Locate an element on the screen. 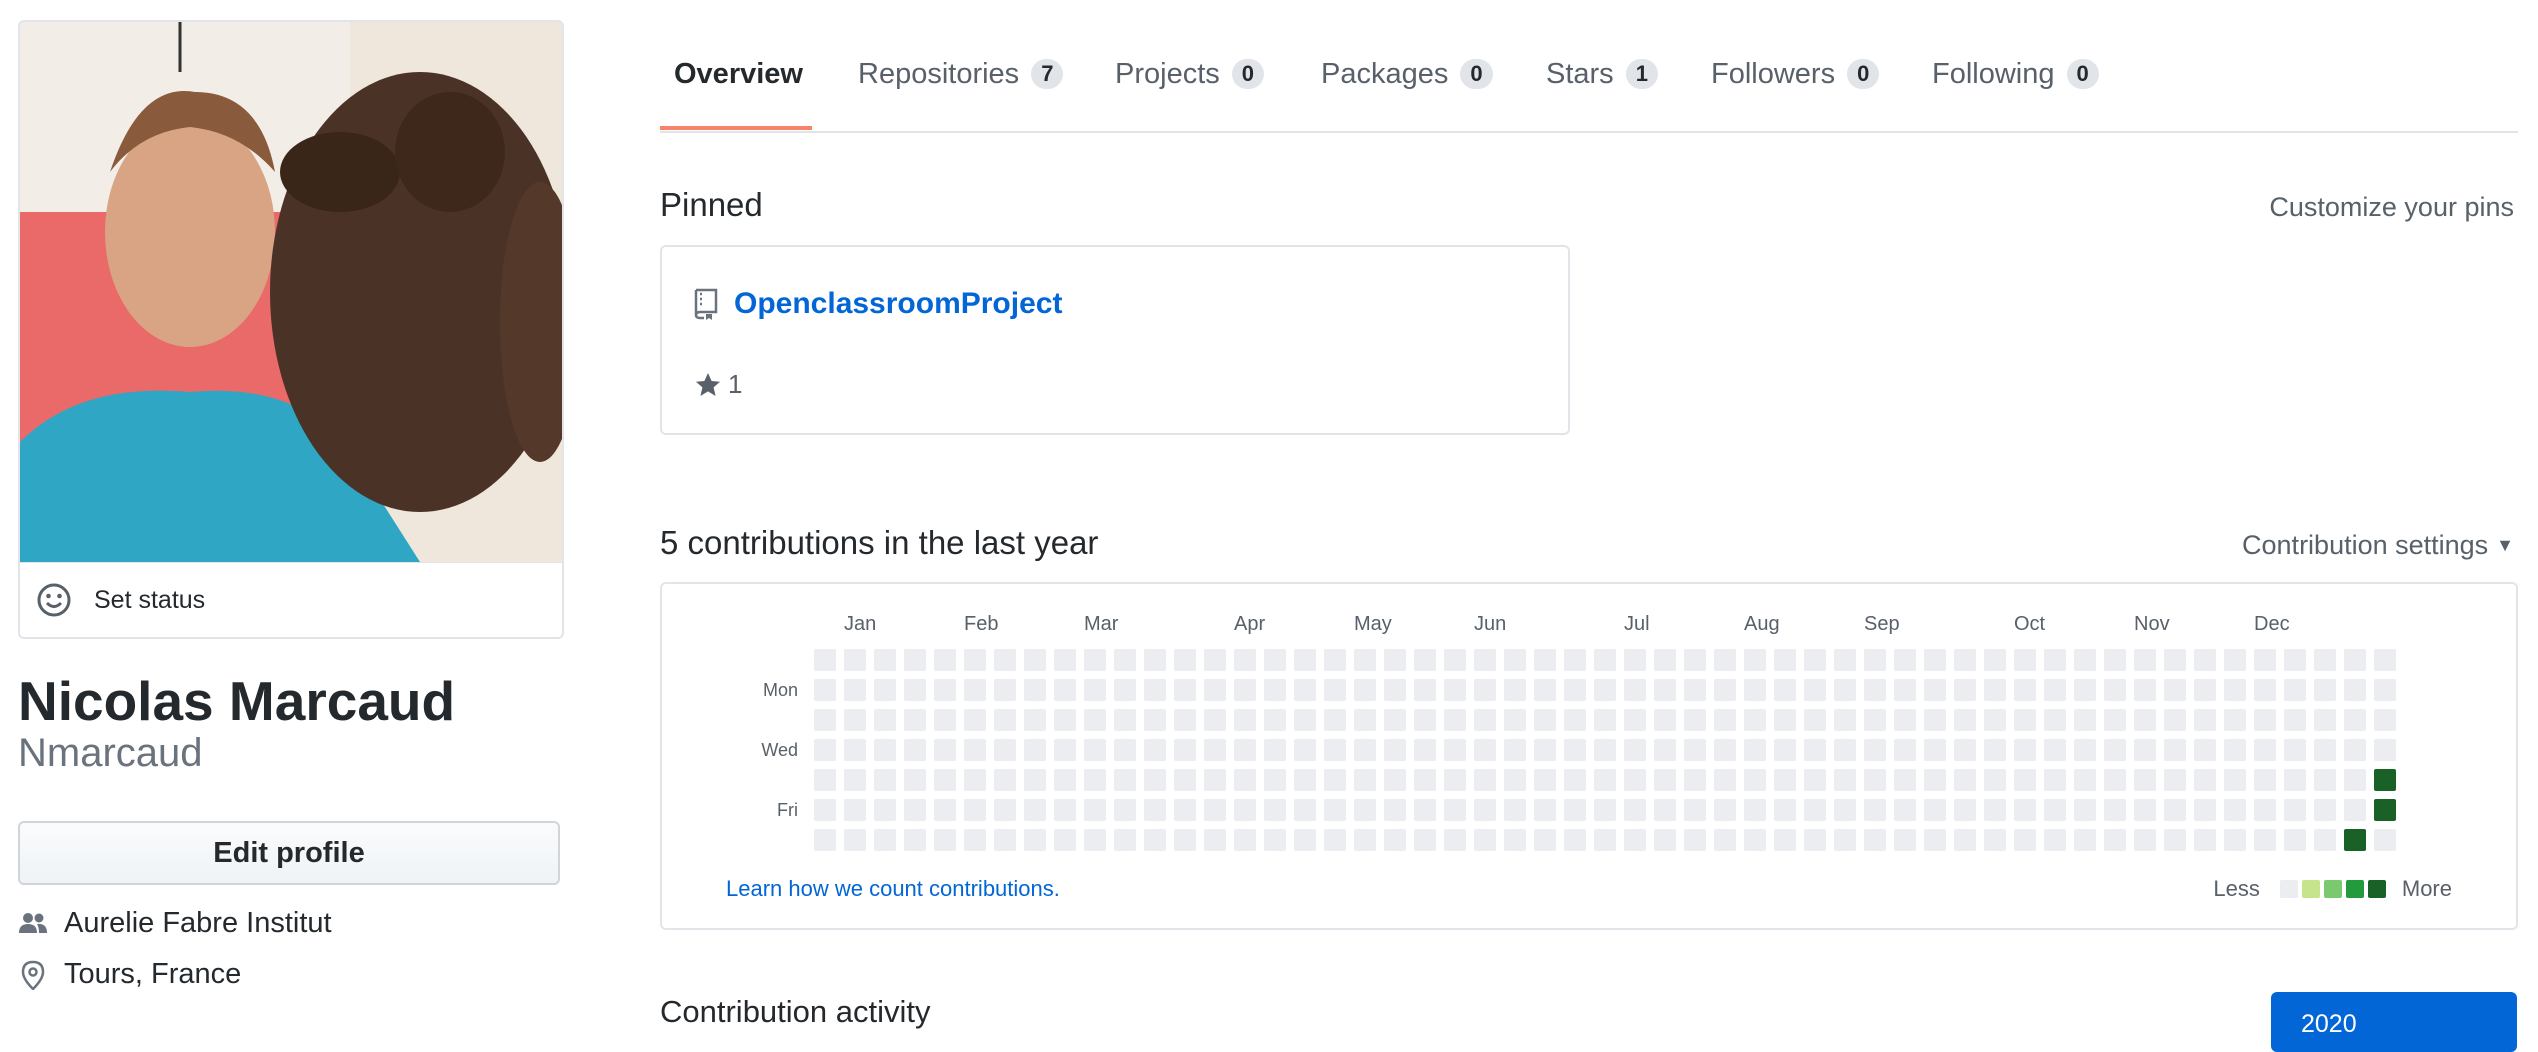  edit-profile-button: Edit profile is located at coordinates (289, 853).